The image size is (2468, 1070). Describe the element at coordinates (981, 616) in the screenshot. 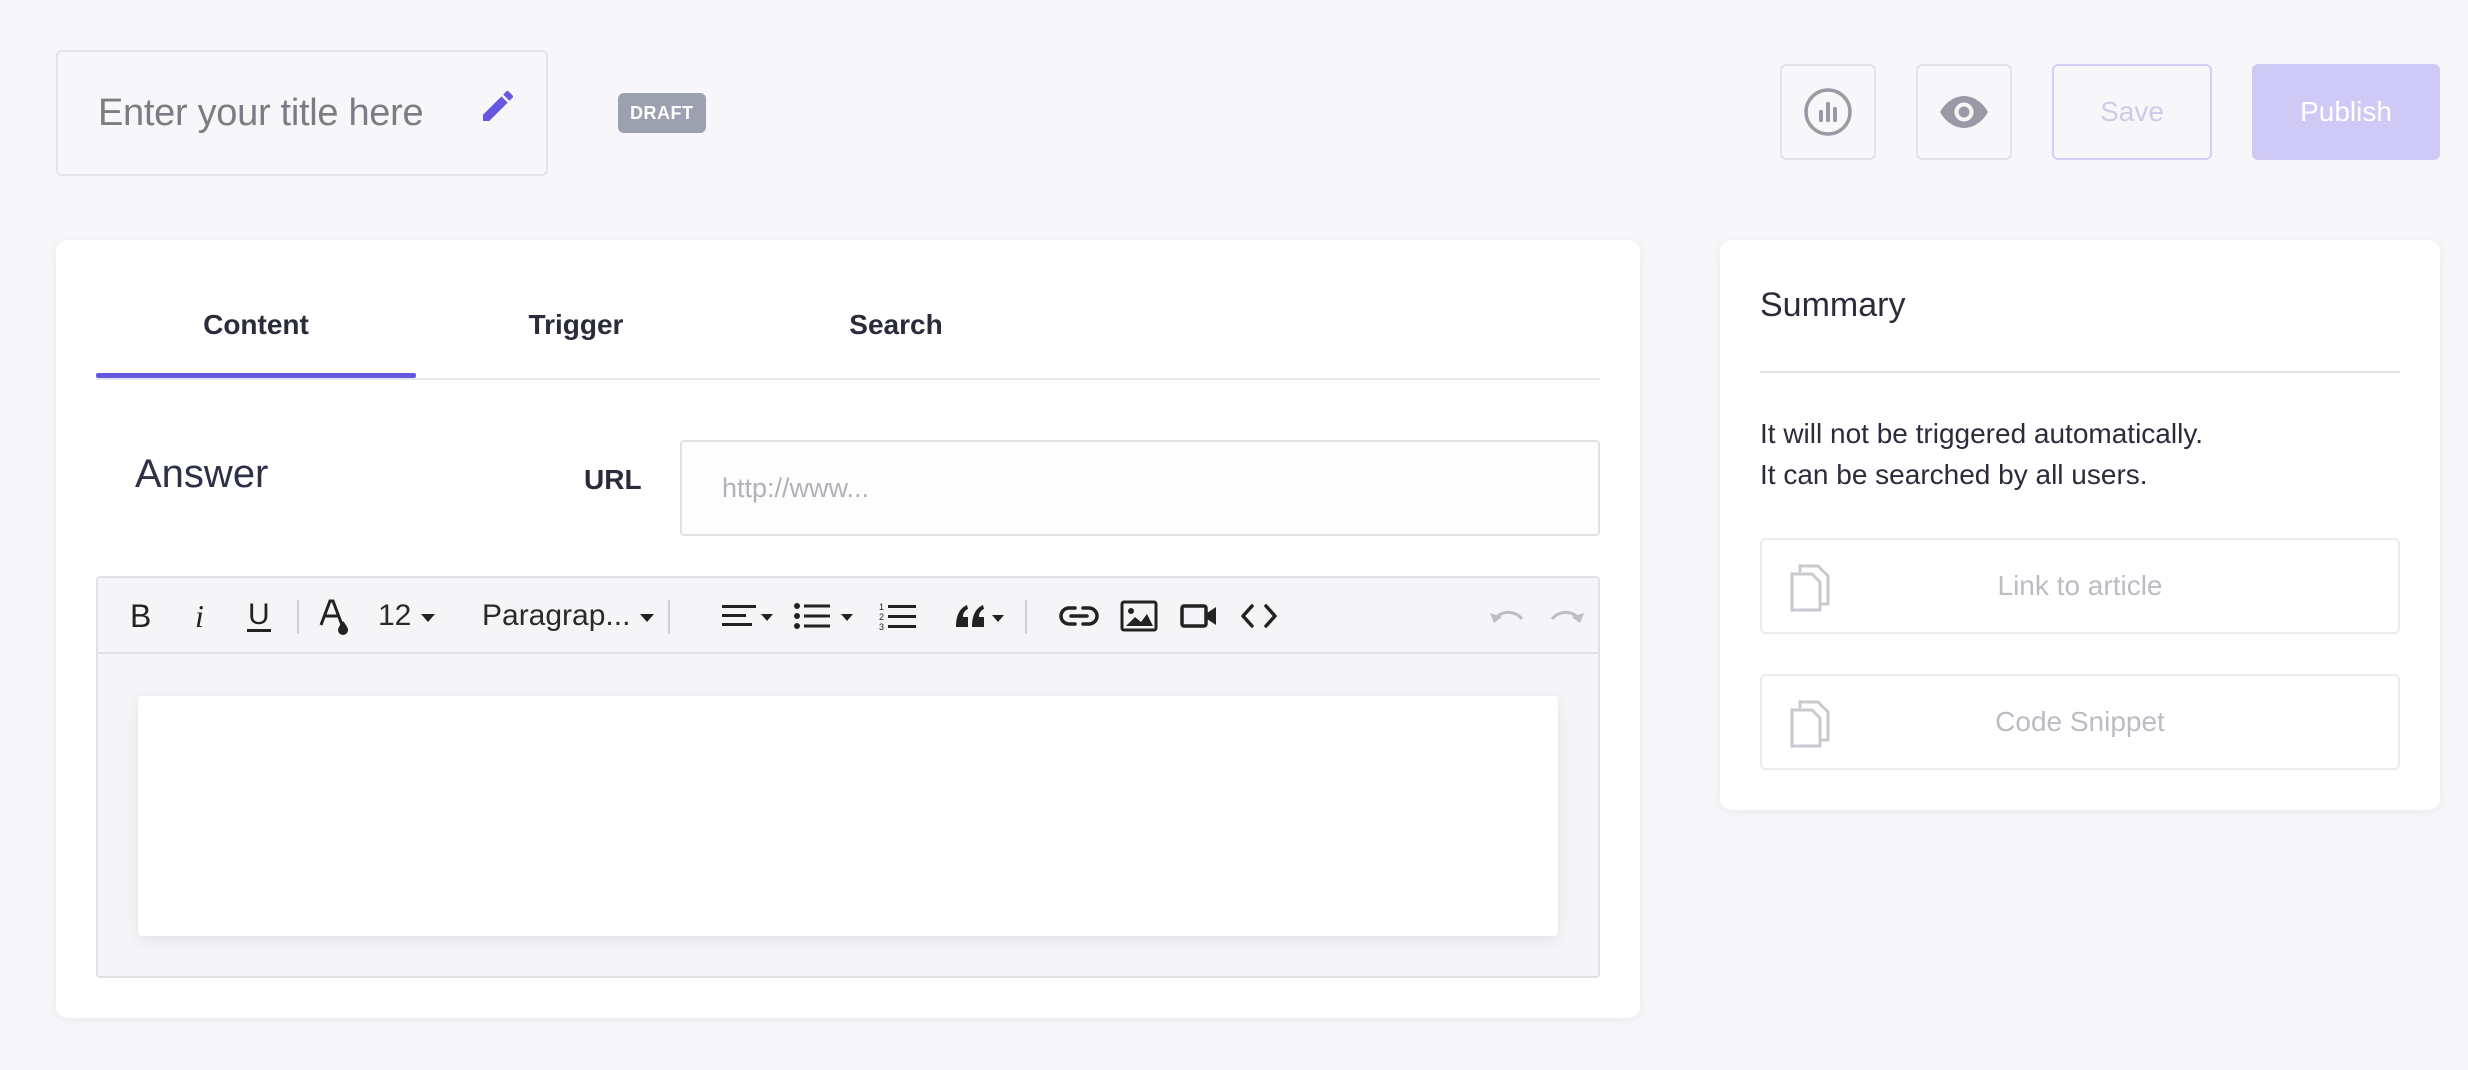

I see `quote-icon` at that location.